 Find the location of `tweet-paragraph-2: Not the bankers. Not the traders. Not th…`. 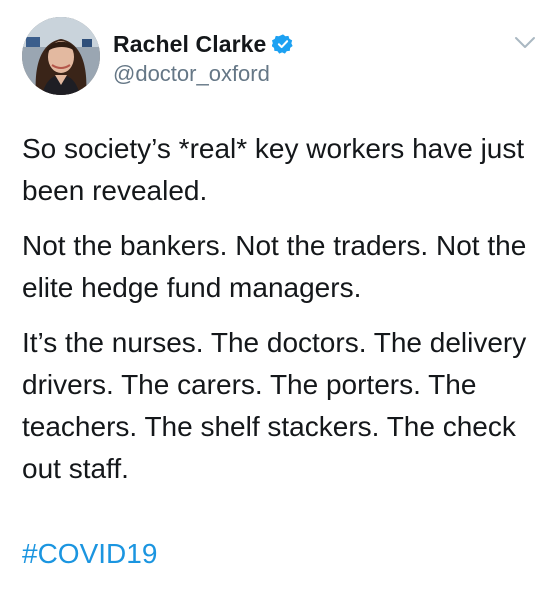

tweet-paragraph-2: Not the bankers. Not the traders. Not th… is located at coordinates (274, 266).